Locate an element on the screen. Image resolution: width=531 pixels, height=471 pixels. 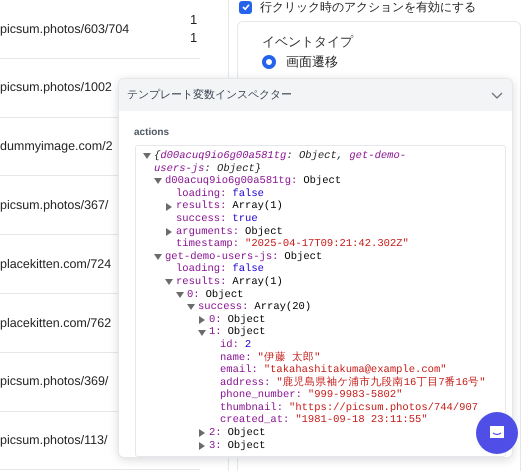
table-cell-text: picsum.photos/113/ is located at coordinates (54, 441).